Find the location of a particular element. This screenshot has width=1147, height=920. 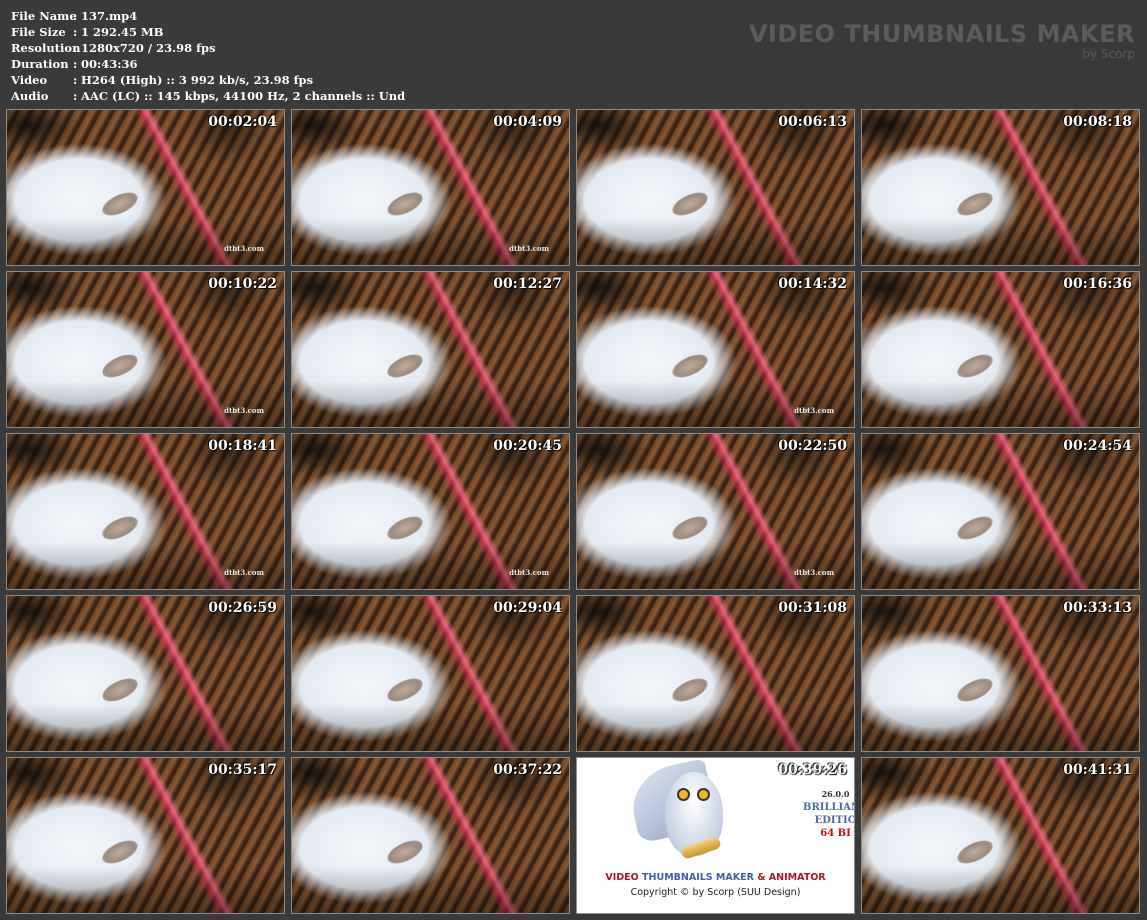

timestamp: 00:04:09 is located at coordinates (527, 122).